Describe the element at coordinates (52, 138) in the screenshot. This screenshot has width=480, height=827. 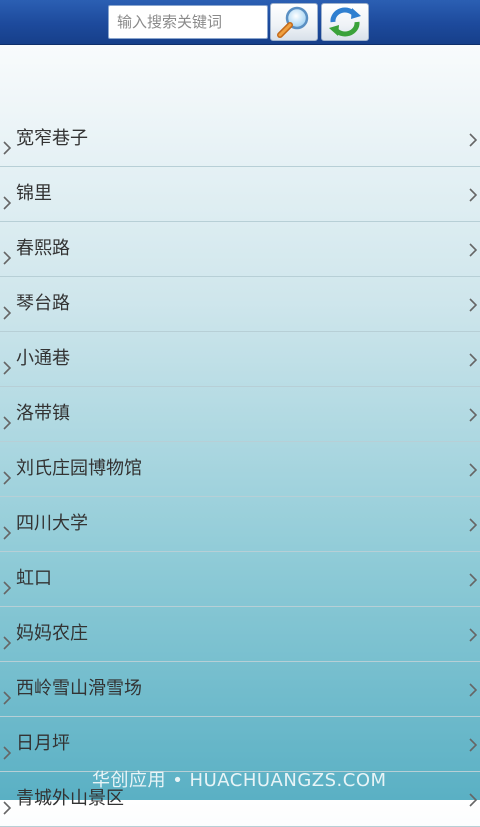
I see `list-item-label: 宽窄巷子` at that location.